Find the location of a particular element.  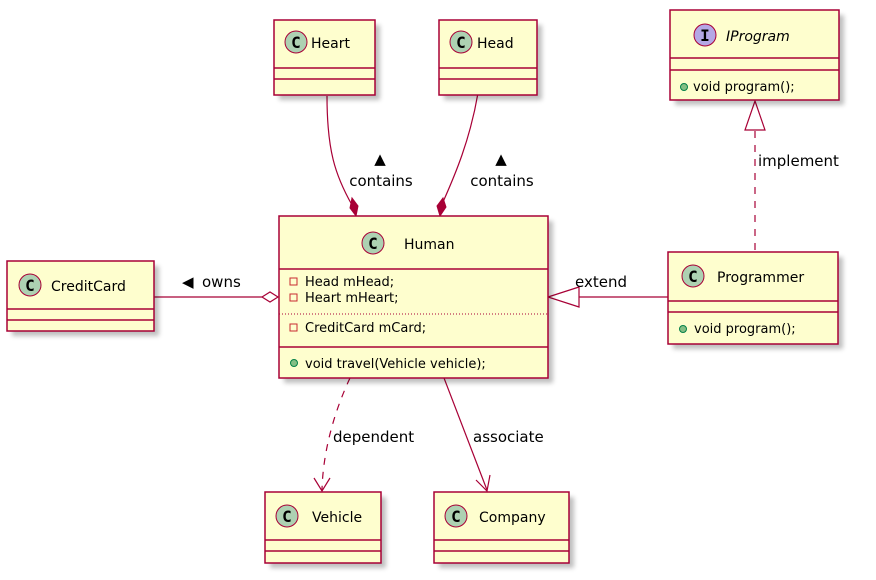

class-name: Programmer is located at coordinates (760, 278).